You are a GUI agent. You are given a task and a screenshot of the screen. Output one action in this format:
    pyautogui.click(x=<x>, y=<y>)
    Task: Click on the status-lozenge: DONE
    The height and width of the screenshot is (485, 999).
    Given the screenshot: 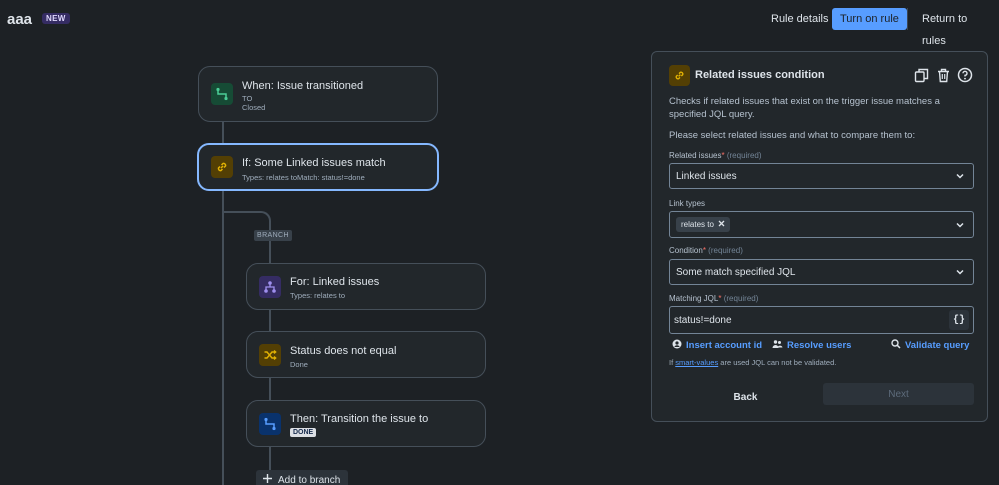 What is the action you would take?
    pyautogui.click(x=303, y=432)
    